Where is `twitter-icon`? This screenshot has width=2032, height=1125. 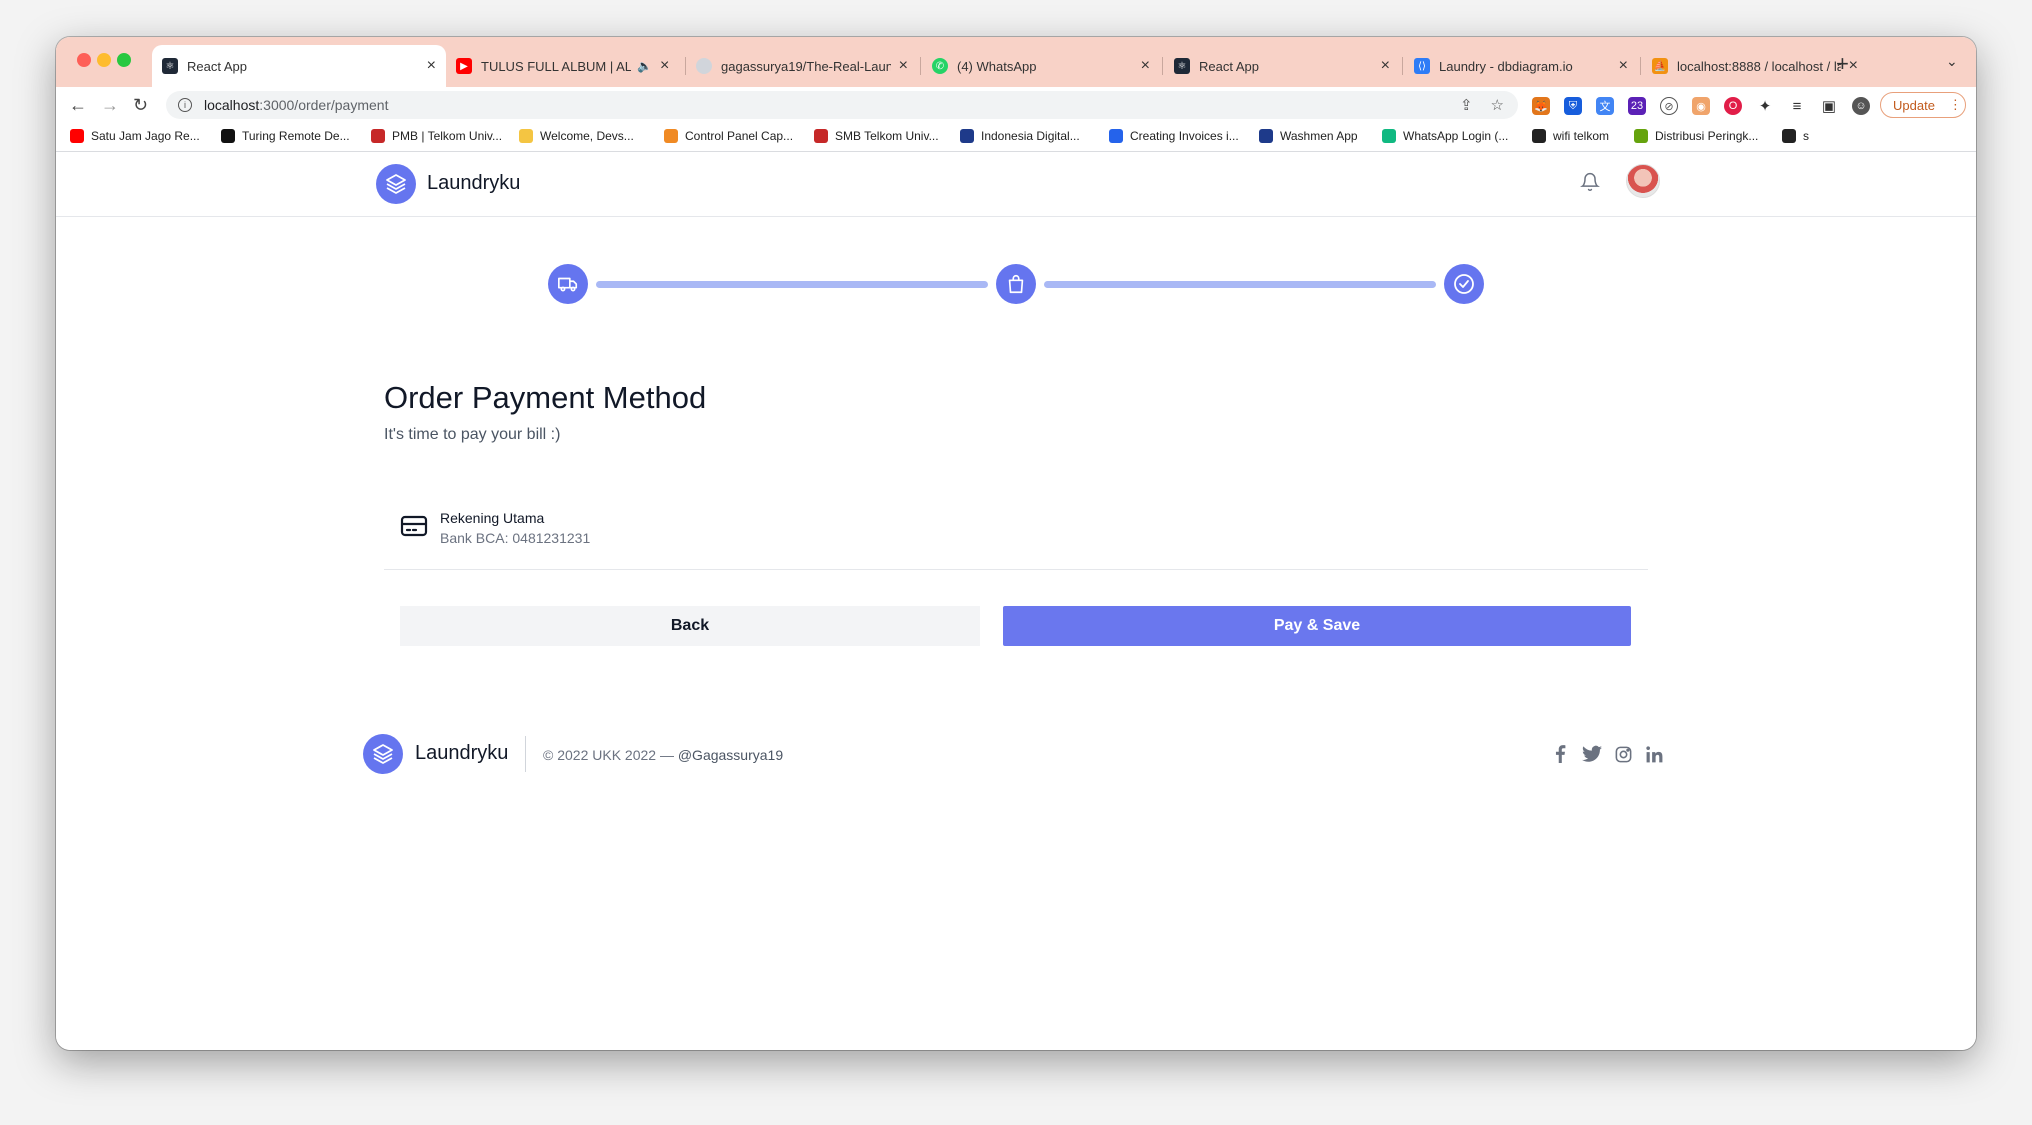 twitter-icon is located at coordinates (1592, 756).